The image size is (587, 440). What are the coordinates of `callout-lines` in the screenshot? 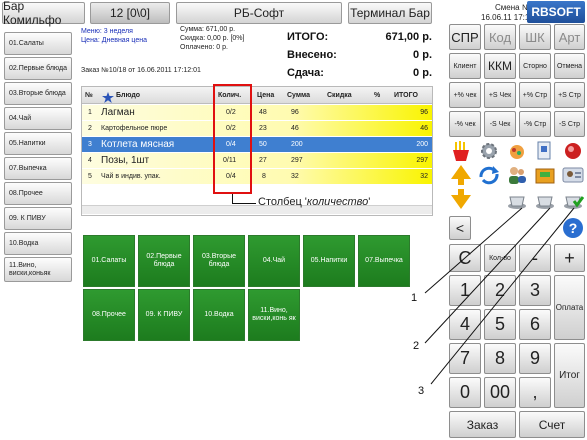 It's located at (499, 296).